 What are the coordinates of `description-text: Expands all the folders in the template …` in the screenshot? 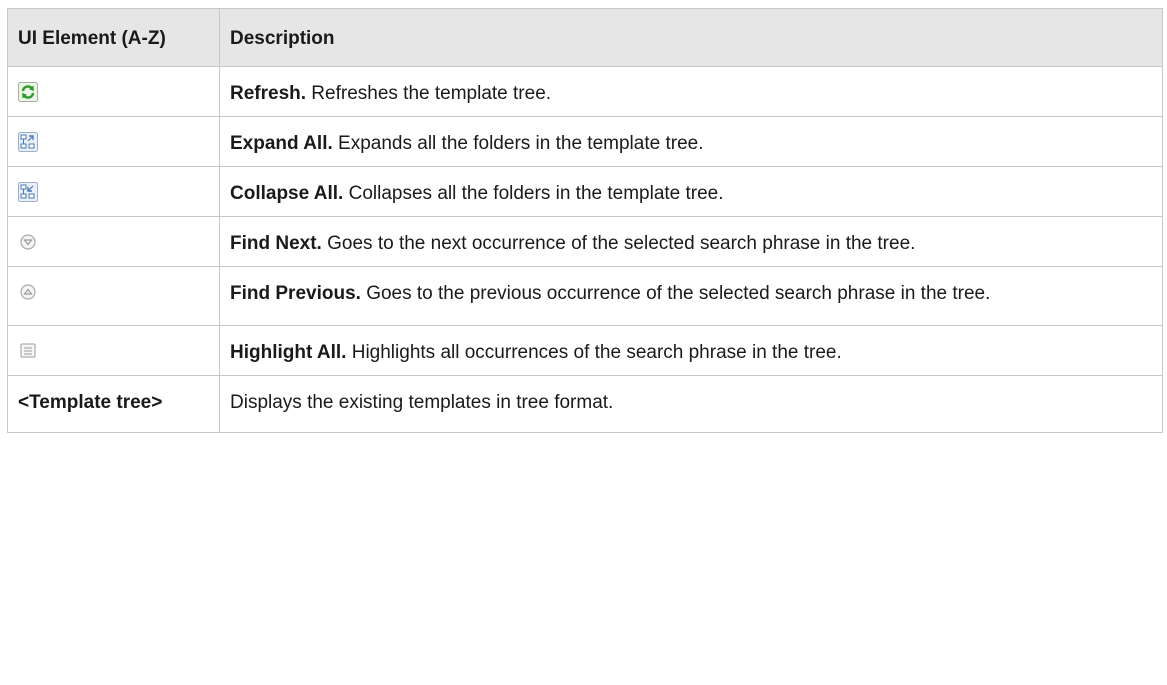 It's located at (518, 143).